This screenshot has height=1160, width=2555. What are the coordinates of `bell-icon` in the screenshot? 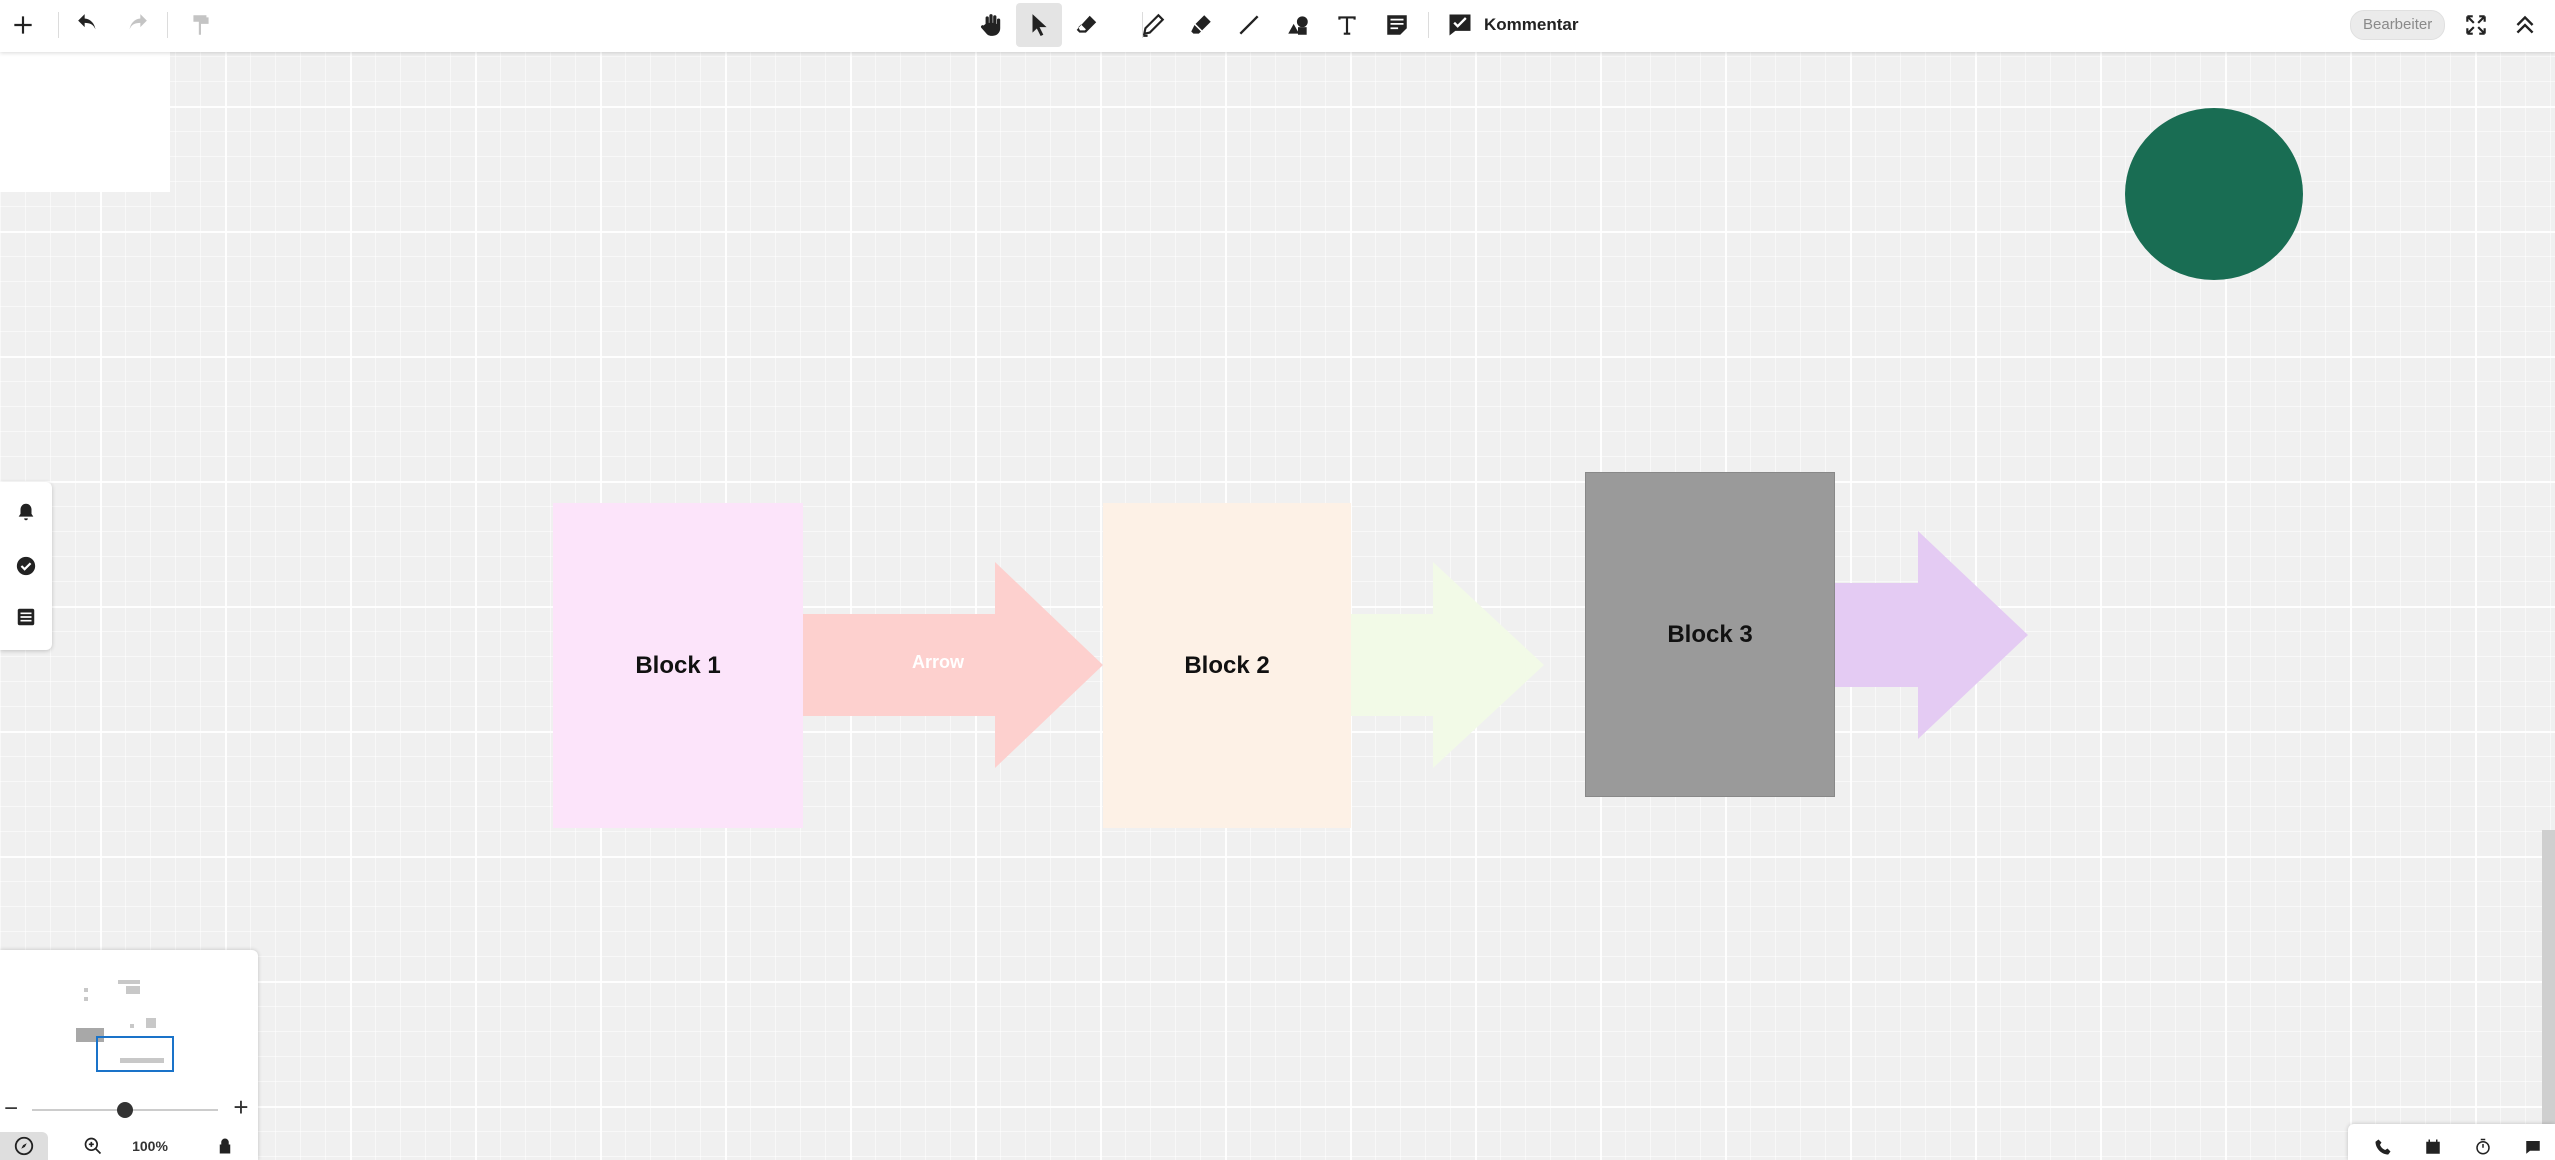 It's located at (26, 512).